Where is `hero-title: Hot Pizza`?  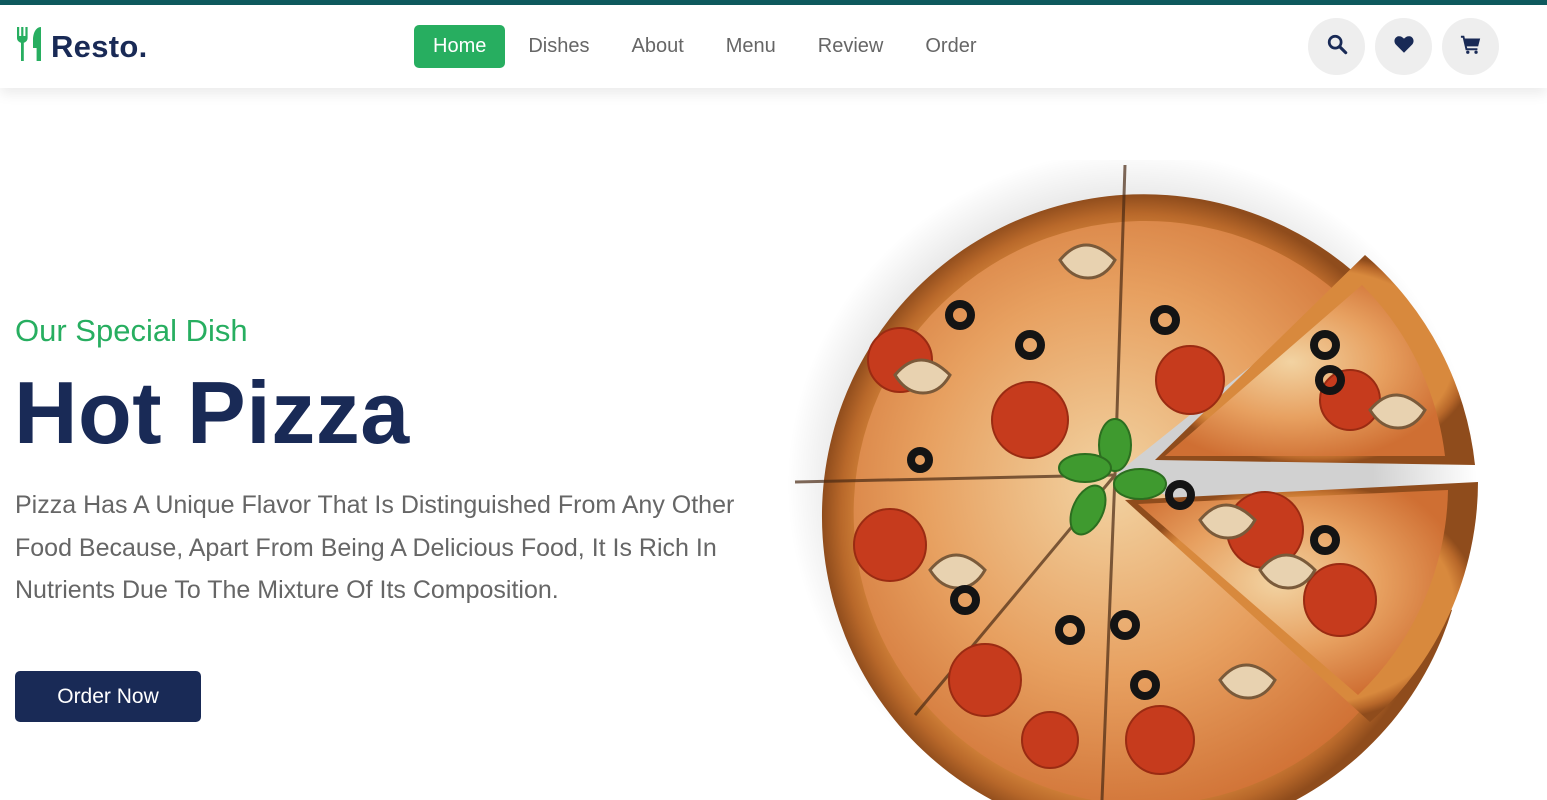
hero-title: Hot Pizza is located at coordinates (212, 412).